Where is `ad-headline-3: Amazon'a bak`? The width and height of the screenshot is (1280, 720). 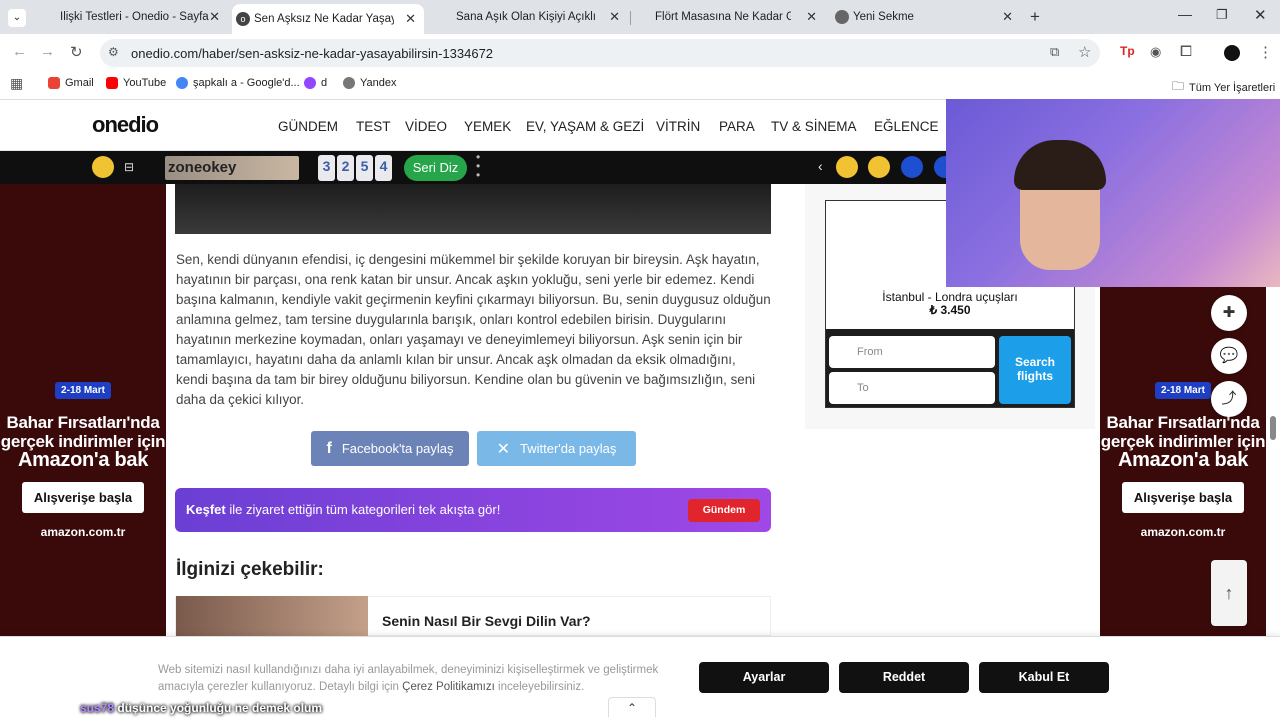
ad-headline-3: Amazon'a bak is located at coordinates (83, 460).